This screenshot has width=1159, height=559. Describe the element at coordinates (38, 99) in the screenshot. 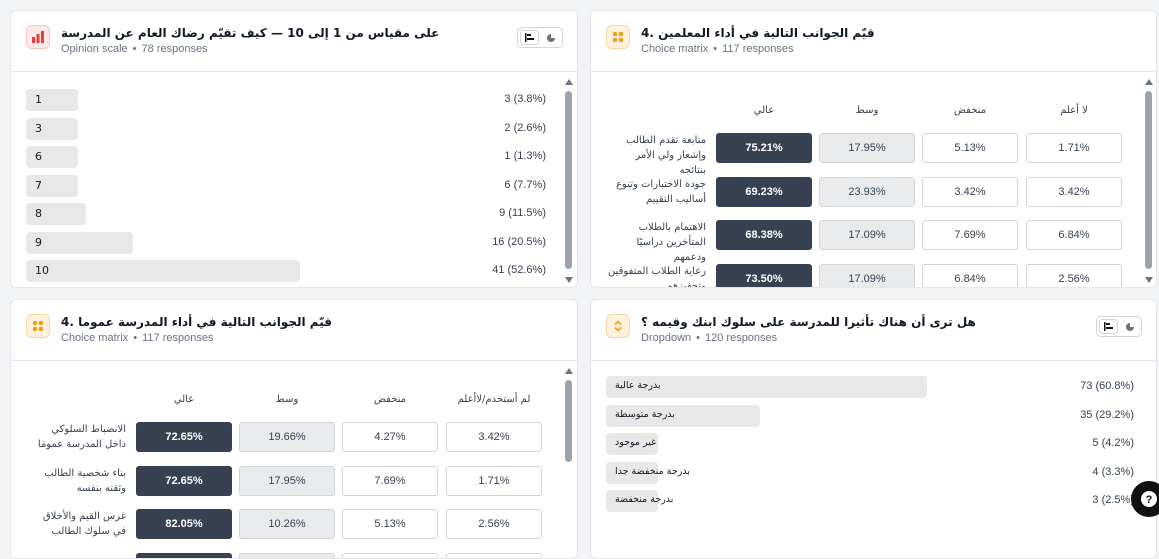

I see `scale-label: 1` at that location.